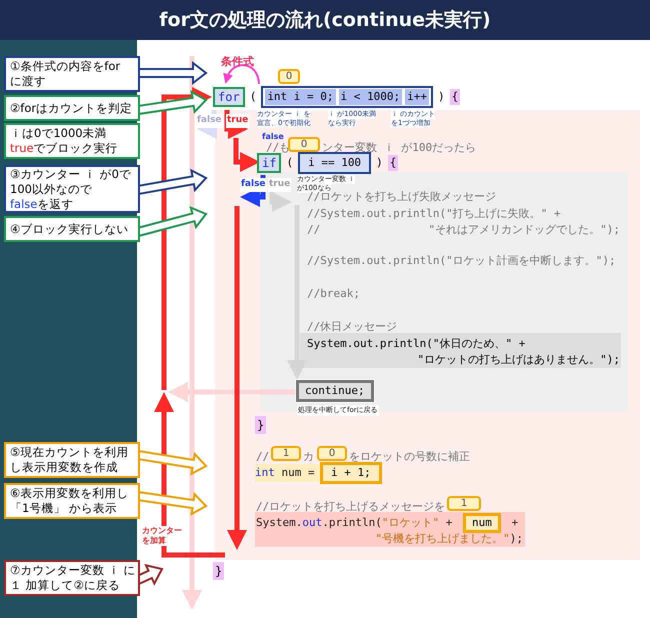  Describe the element at coordinates (308, 457) in the screenshot. I see `code-comment: カ` at that location.